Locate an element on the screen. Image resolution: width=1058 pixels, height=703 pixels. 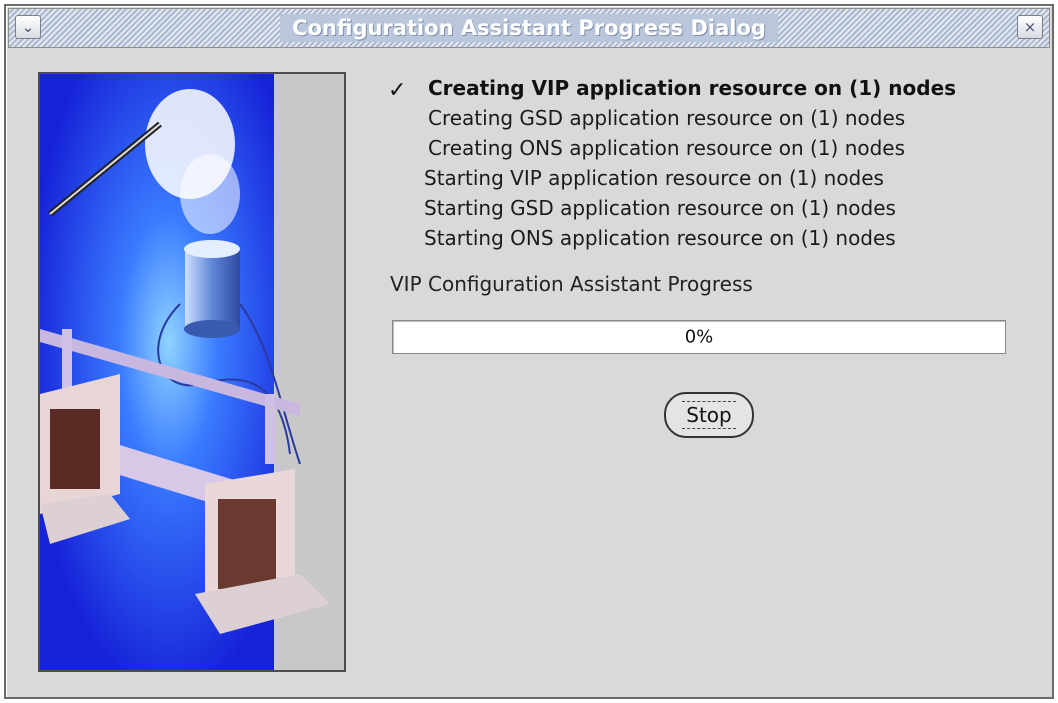
stop-button-label: Stop is located at coordinates (709, 415).